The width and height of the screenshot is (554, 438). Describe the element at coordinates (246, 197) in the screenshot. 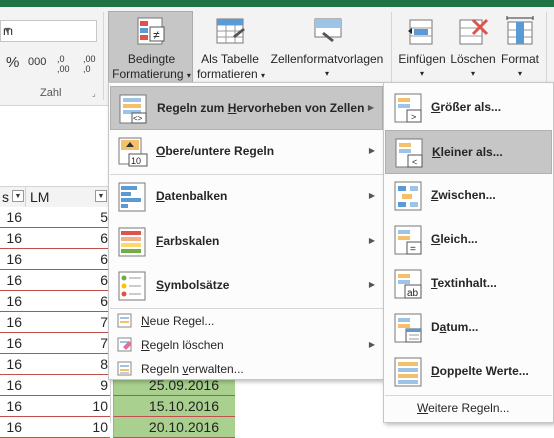

I see `menu-item-data-bars: Datenbalken ▶` at that location.